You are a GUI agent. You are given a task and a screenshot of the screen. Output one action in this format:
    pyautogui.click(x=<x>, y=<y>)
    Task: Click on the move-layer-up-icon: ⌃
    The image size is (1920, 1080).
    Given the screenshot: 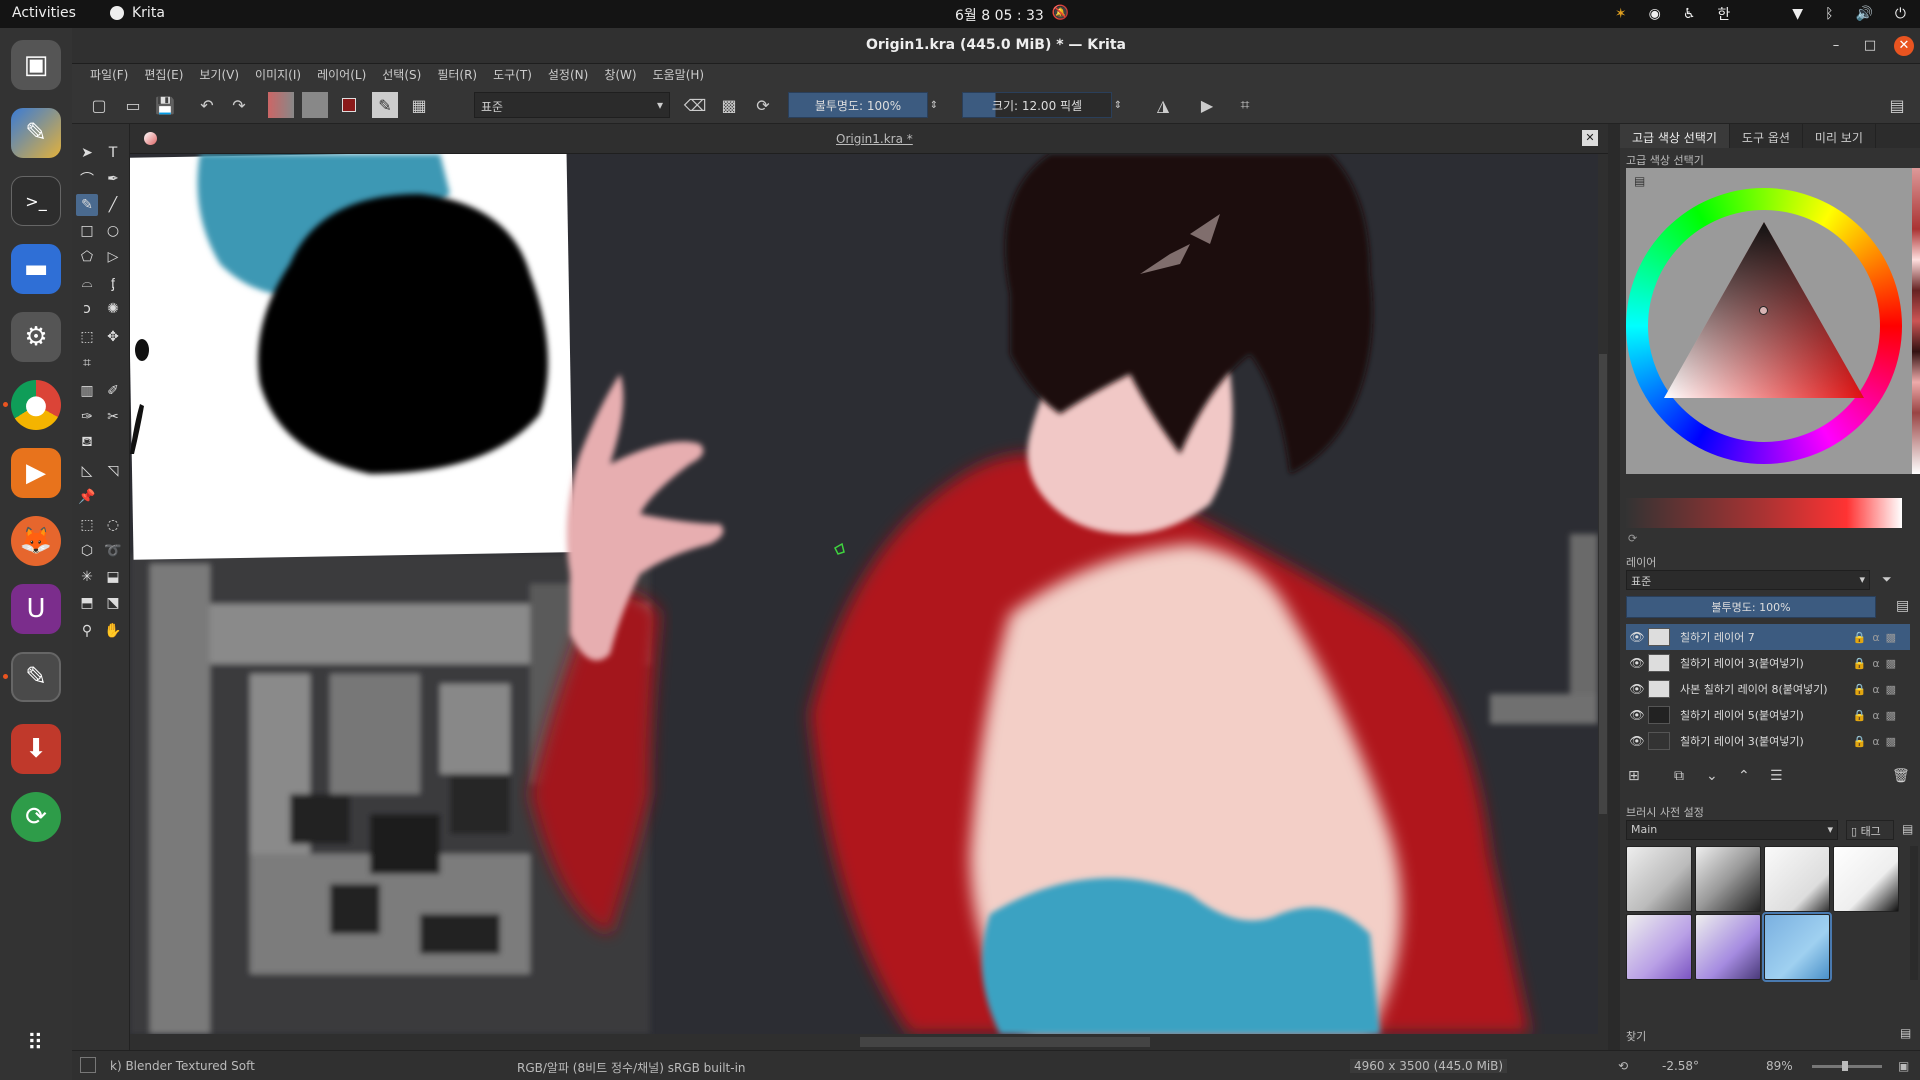 What is the action you would take?
    pyautogui.click(x=1744, y=776)
    